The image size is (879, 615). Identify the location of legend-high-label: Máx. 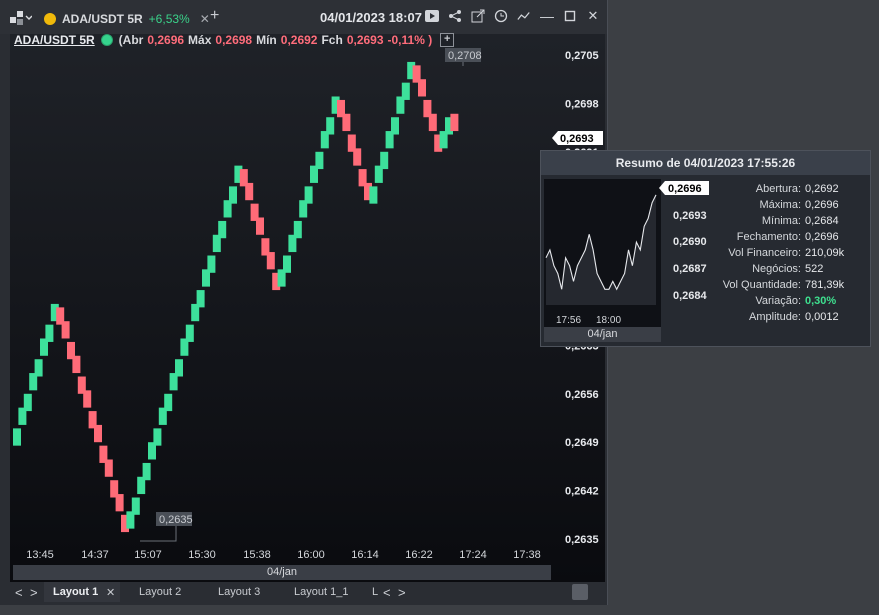
(200, 40).